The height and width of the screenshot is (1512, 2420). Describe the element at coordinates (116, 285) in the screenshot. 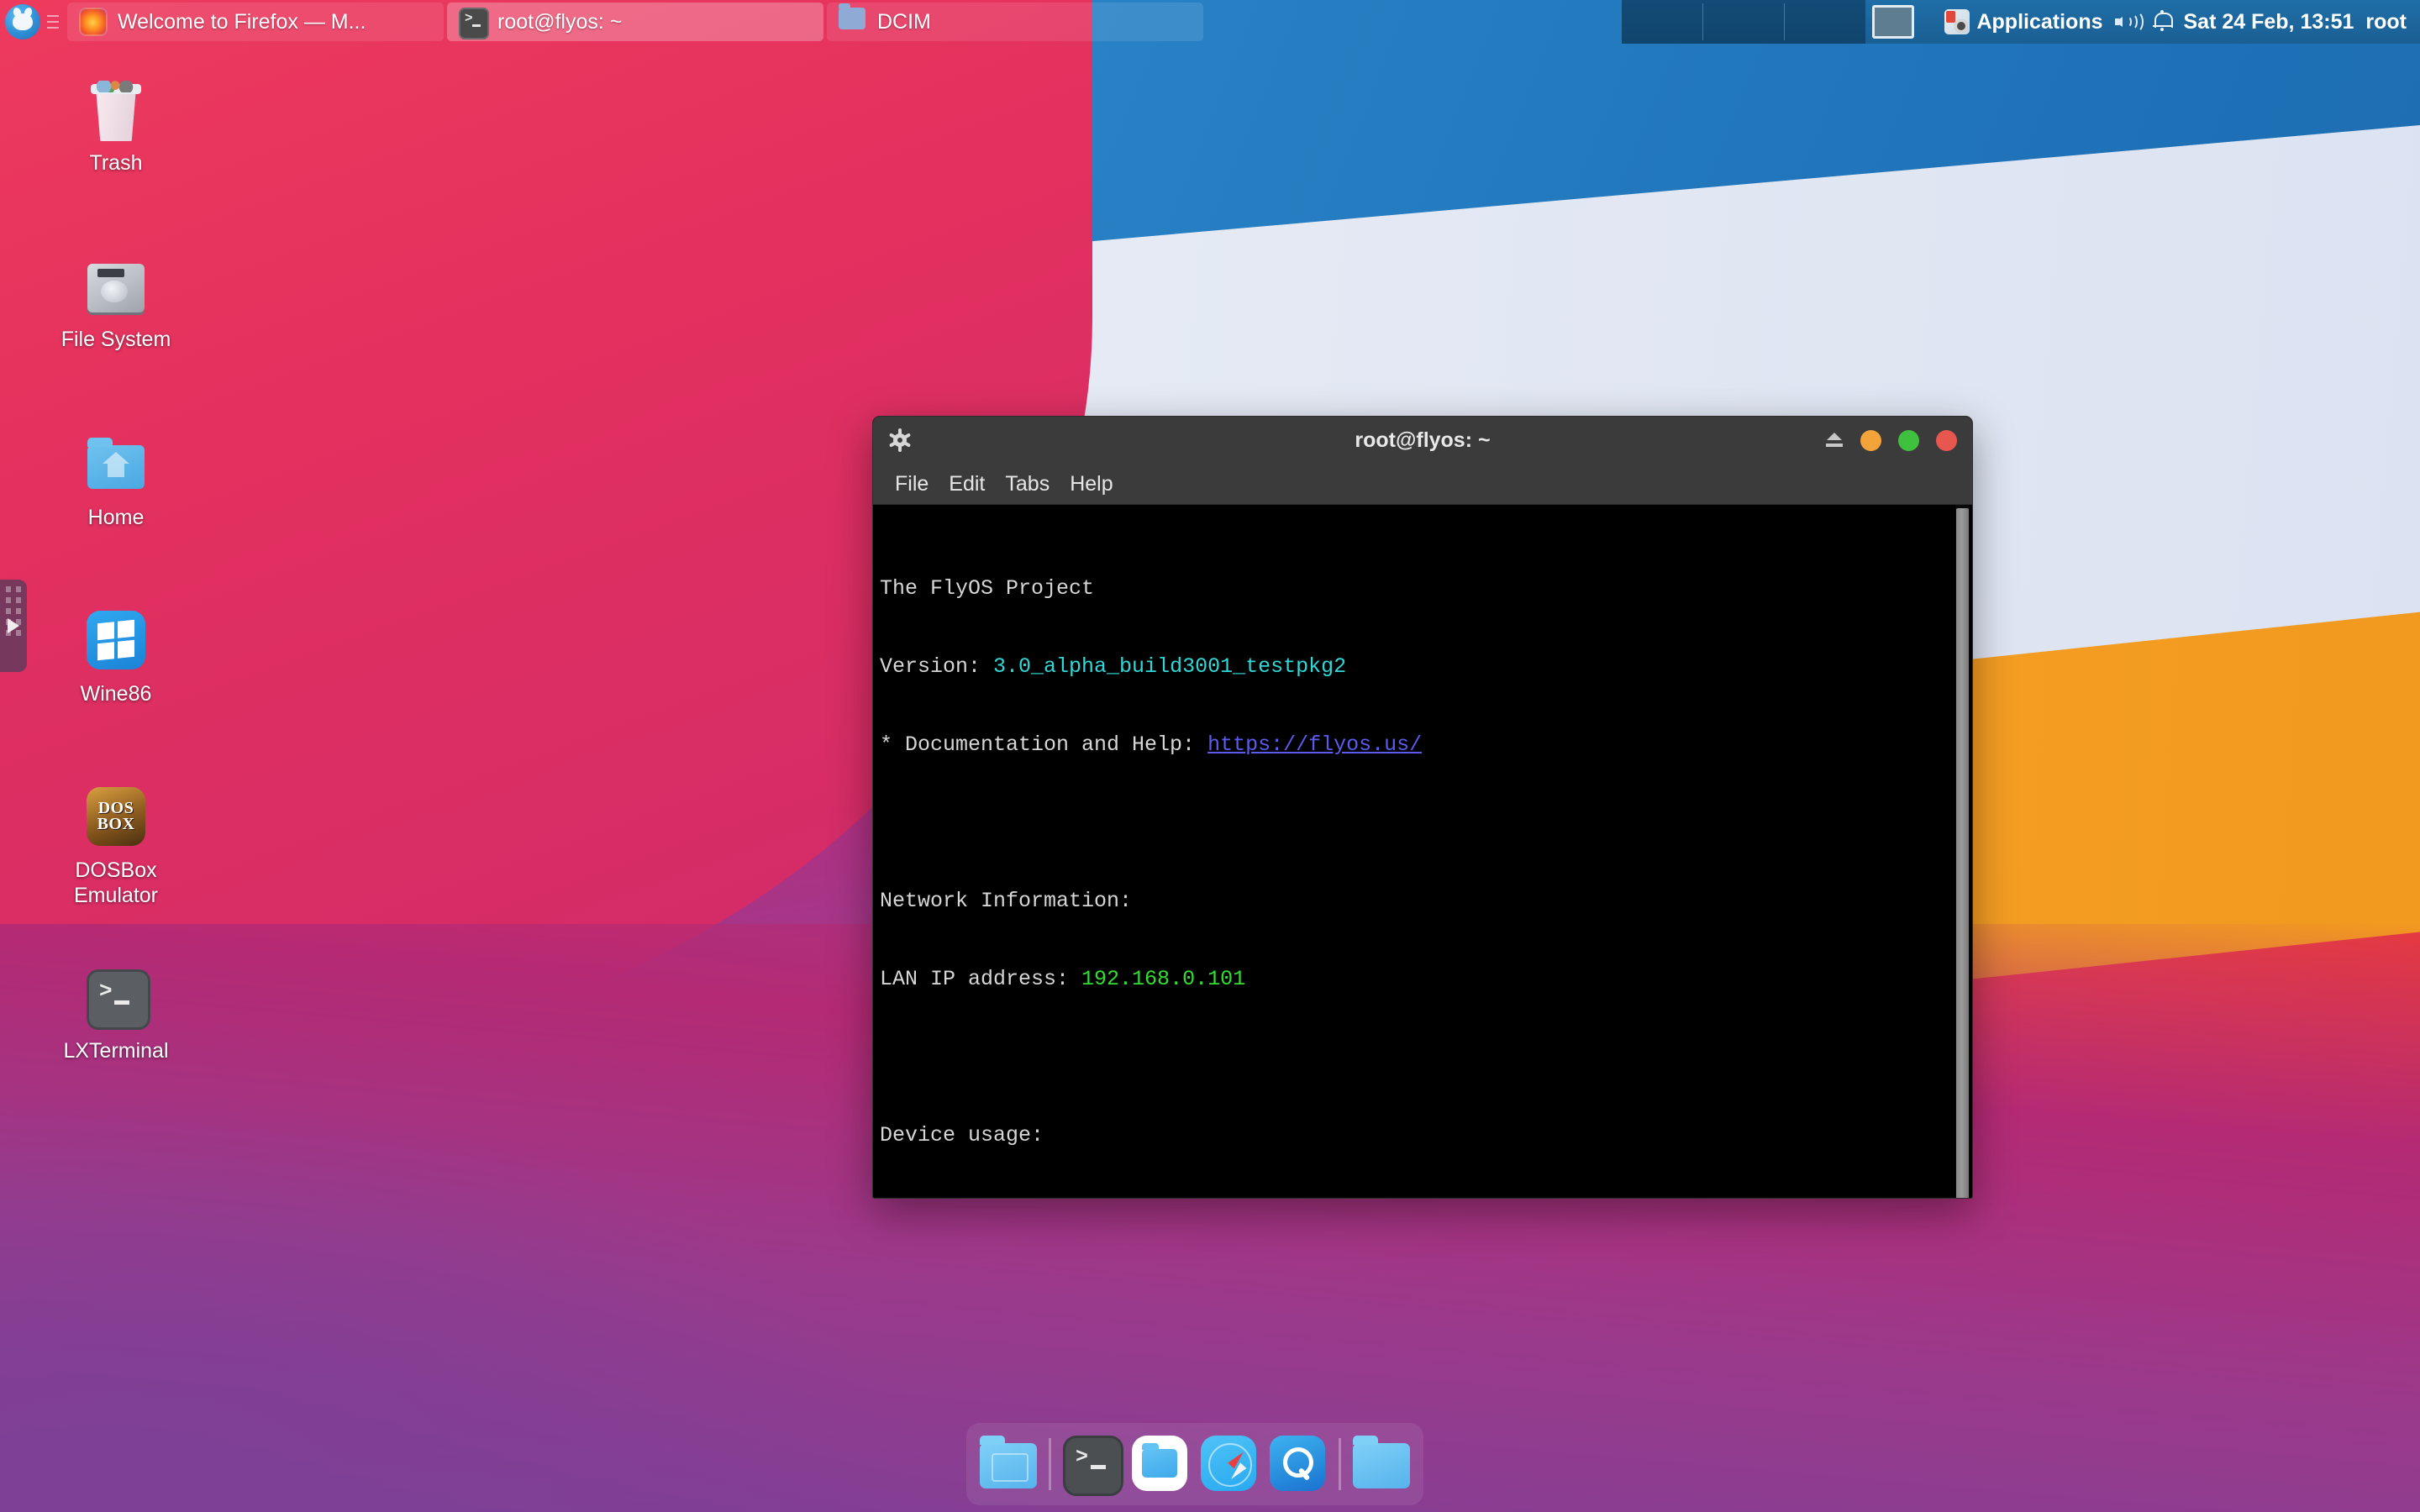

I see `harddisk-icon` at that location.